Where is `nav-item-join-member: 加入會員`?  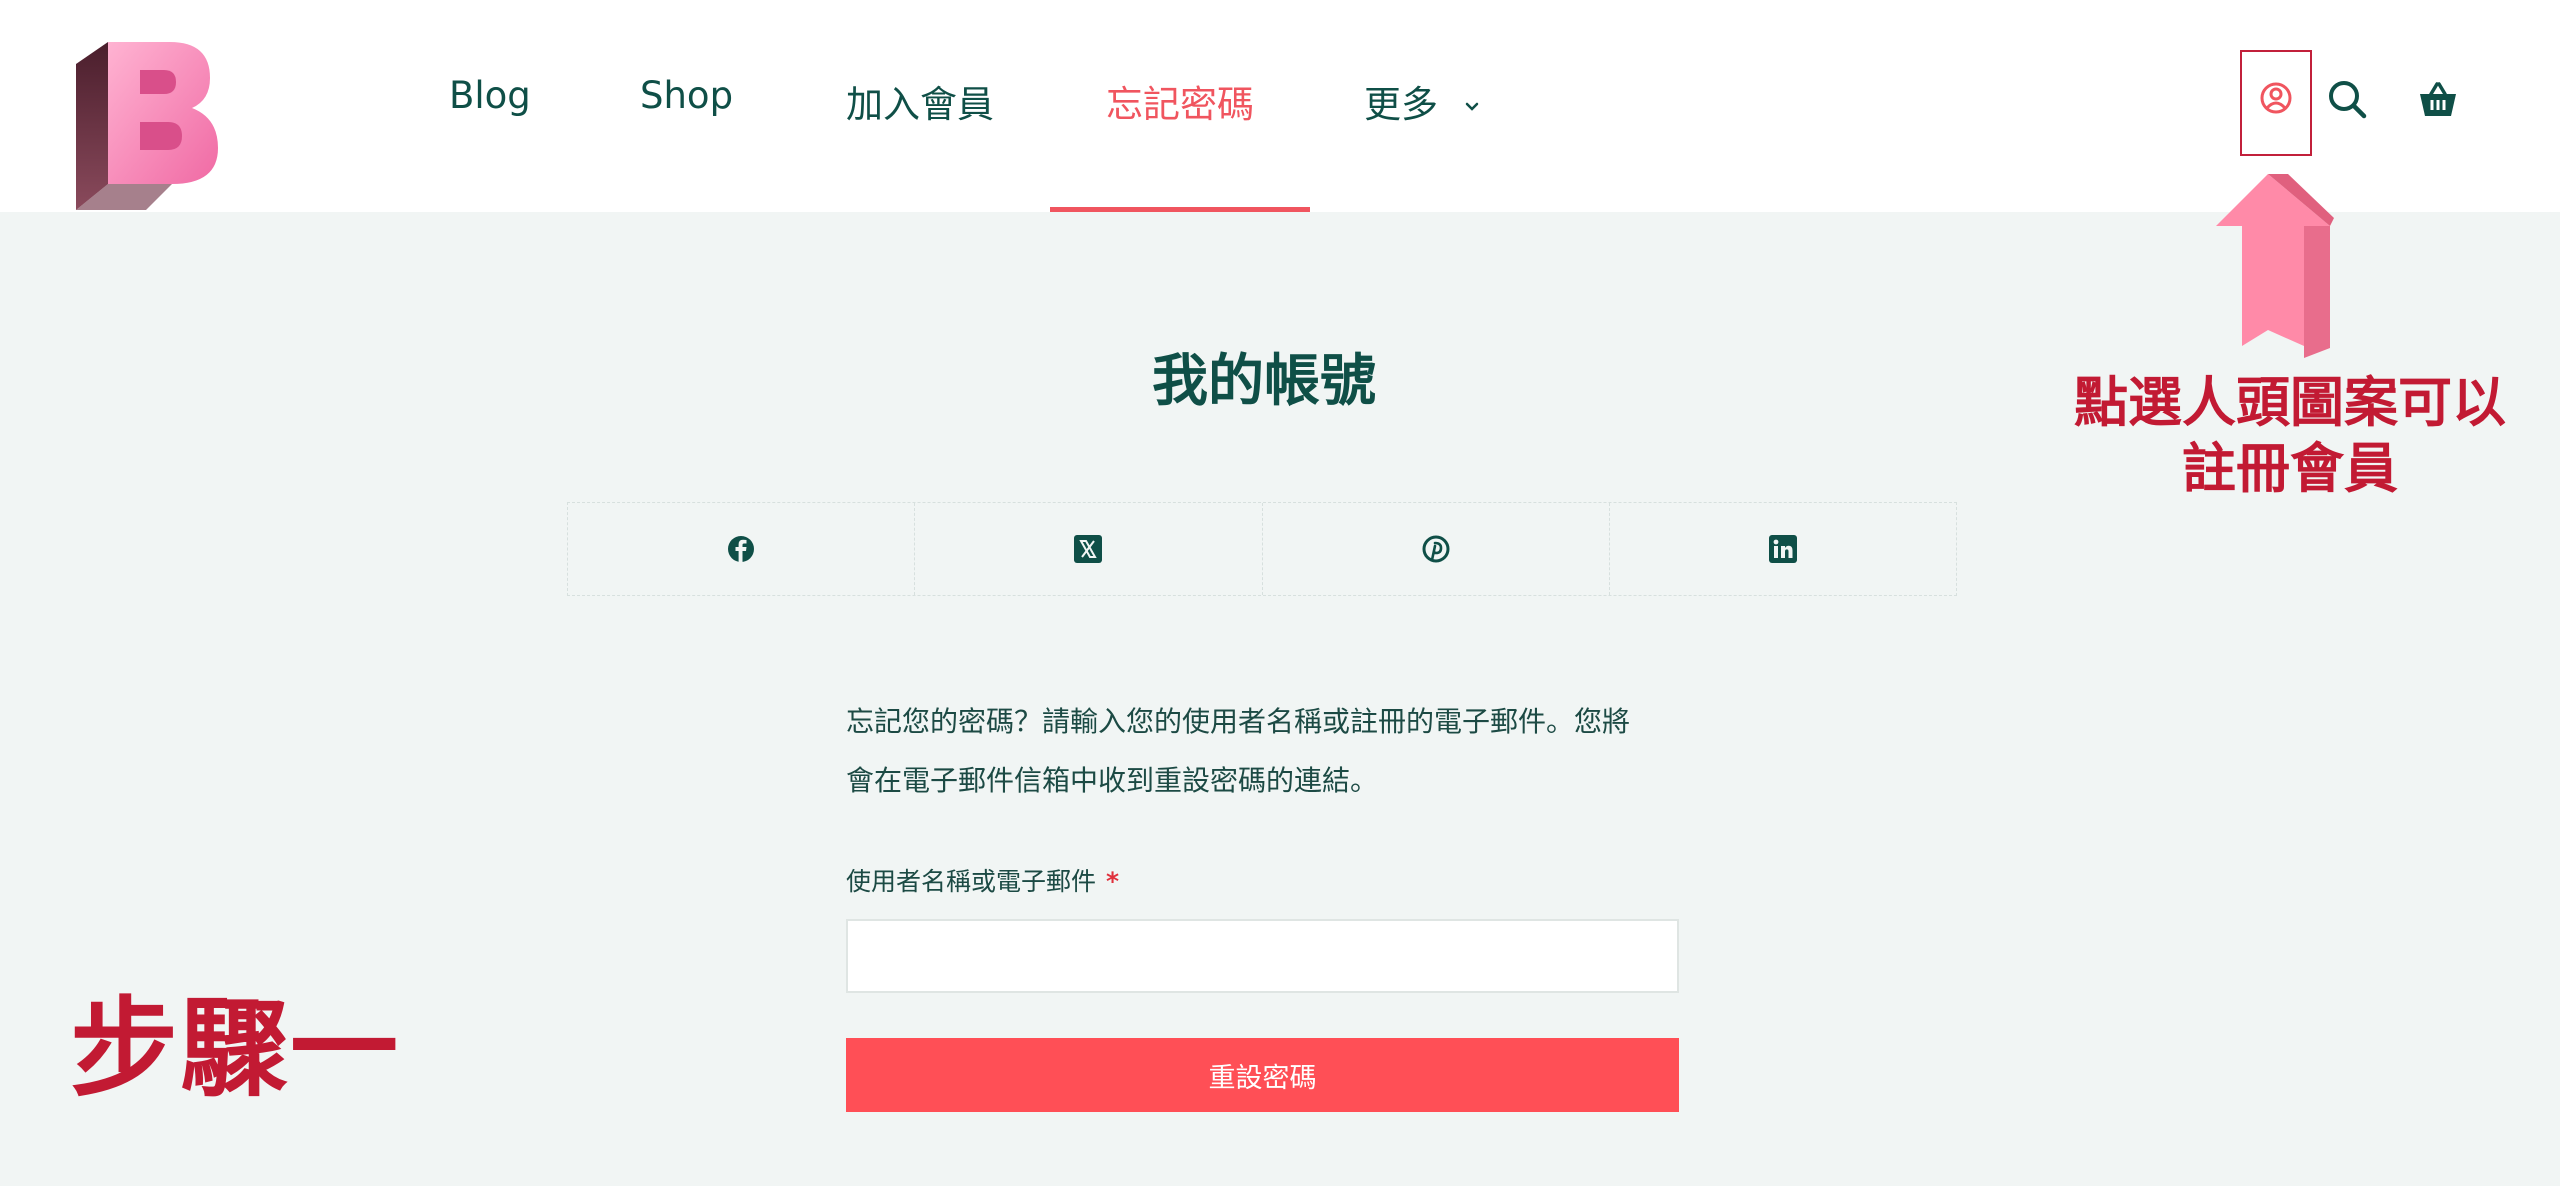
nav-item-join-member: 加入會員 is located at coordinates (920, 101).